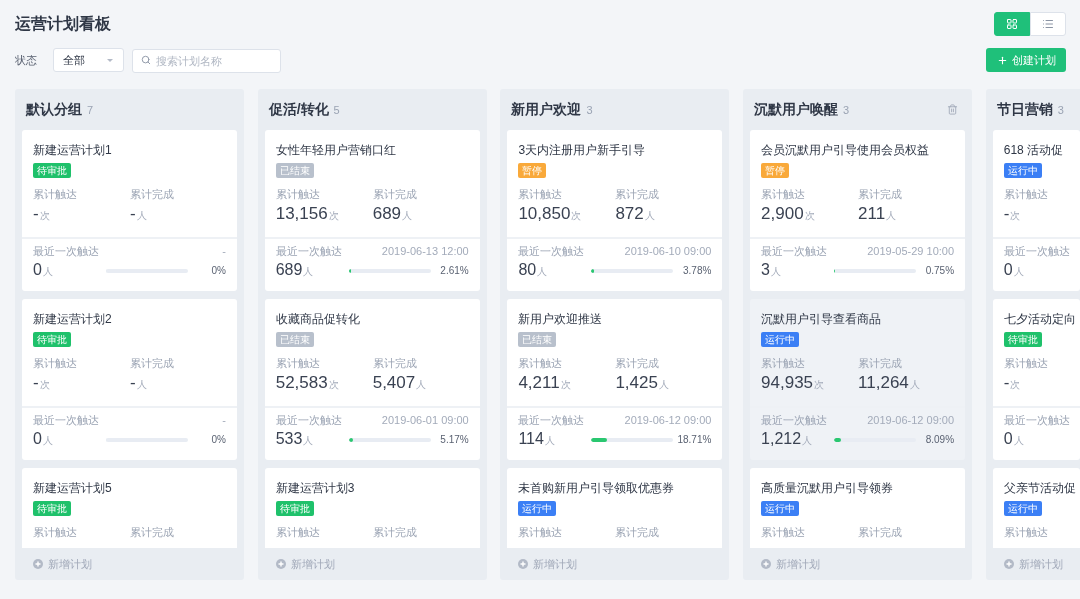 The height and width of the screenshot is (599, 1080). What do you see at coordinates (335, 150) in the screenshot?
I see `plan-title: 女性年轻用户营销口红` at bounding box center [335, 150].